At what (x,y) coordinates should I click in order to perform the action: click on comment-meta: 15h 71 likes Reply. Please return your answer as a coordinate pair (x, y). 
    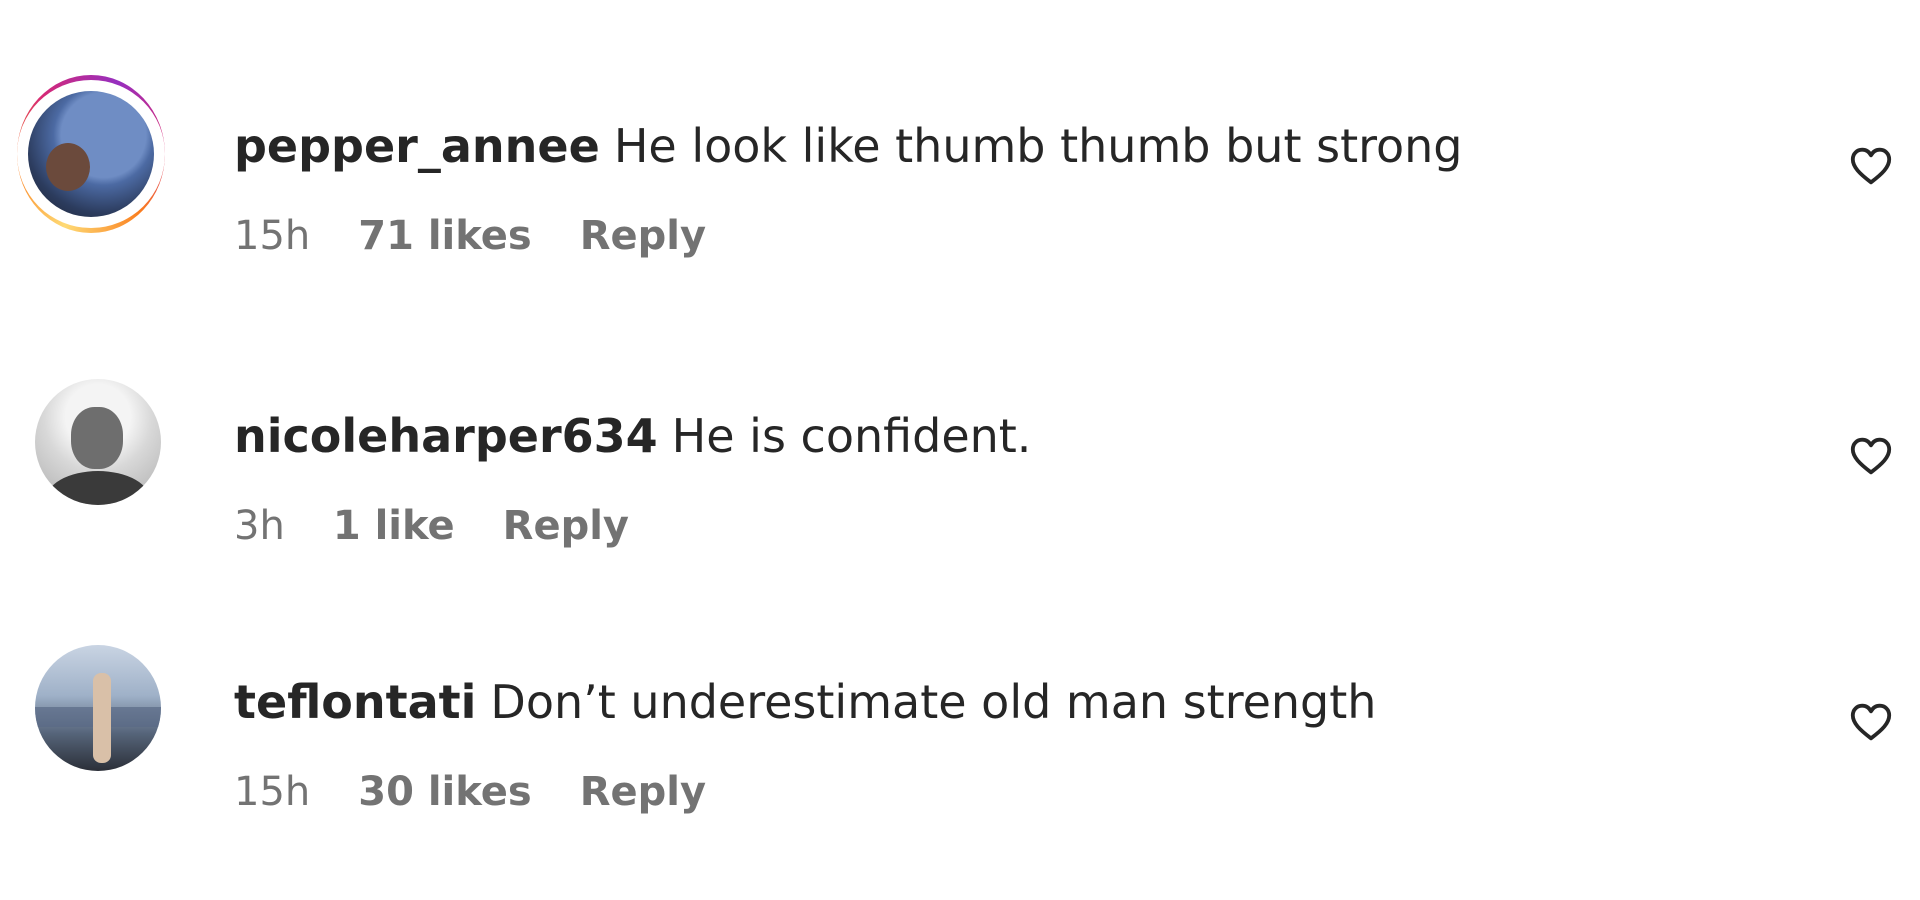
    Looking at the image, I should click on (494, 236).